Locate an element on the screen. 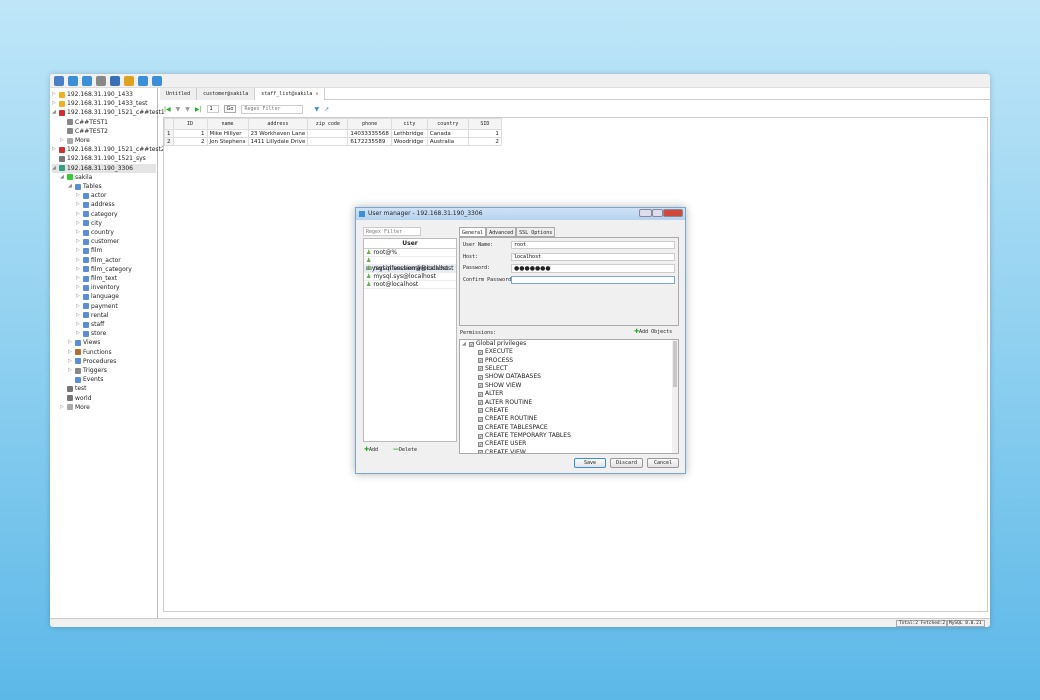  tree-item-category: ▷ category is located at coordinates (97, 214).